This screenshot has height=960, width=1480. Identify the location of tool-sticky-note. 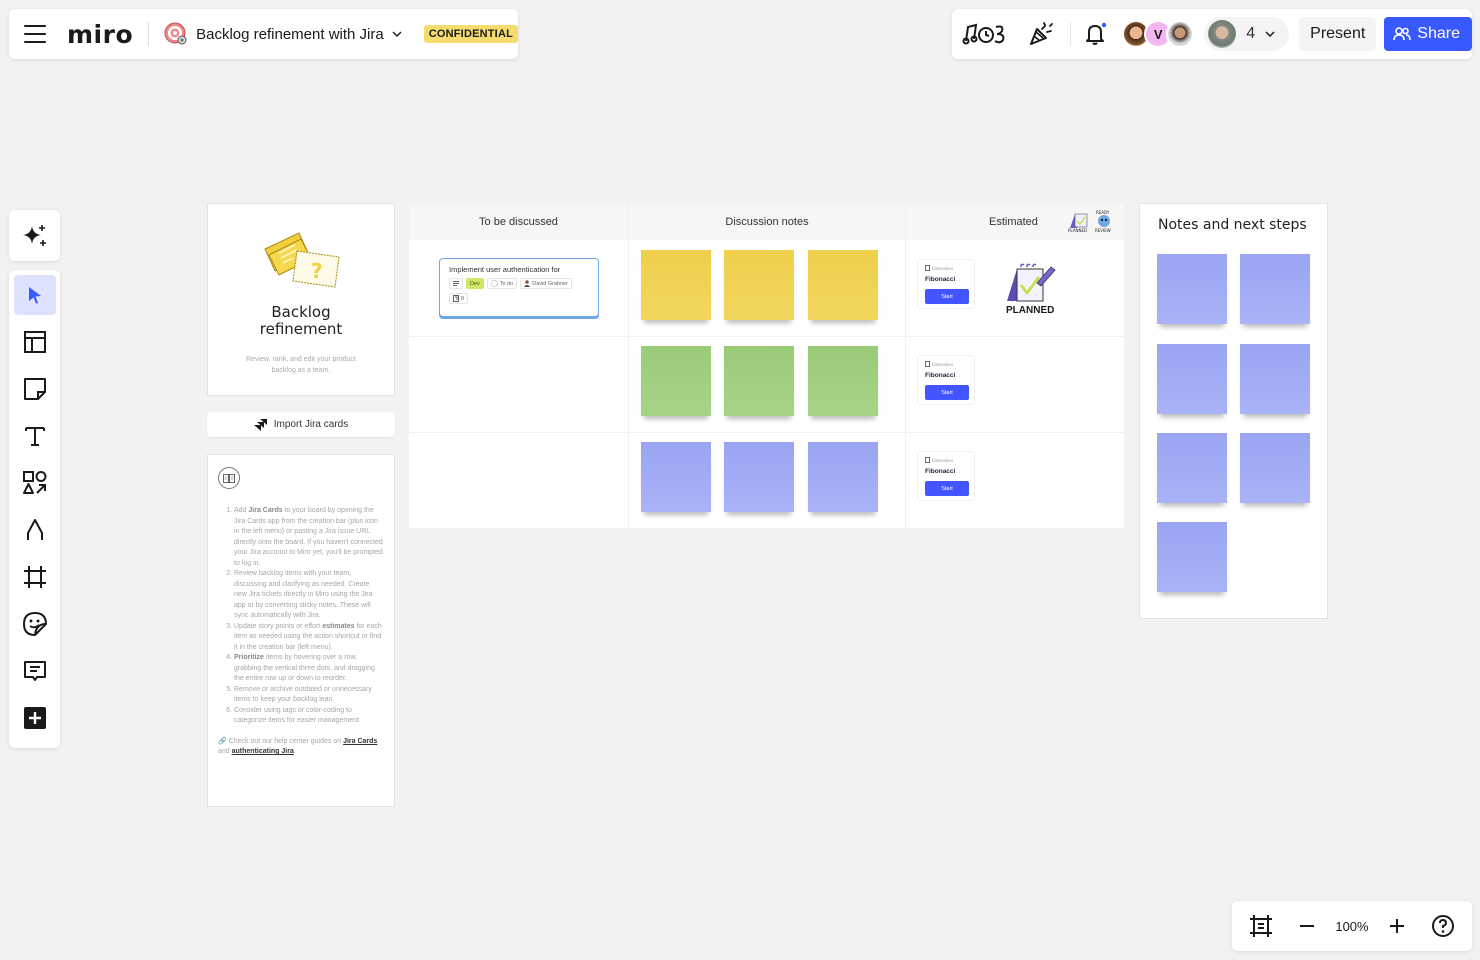
(35, 389).